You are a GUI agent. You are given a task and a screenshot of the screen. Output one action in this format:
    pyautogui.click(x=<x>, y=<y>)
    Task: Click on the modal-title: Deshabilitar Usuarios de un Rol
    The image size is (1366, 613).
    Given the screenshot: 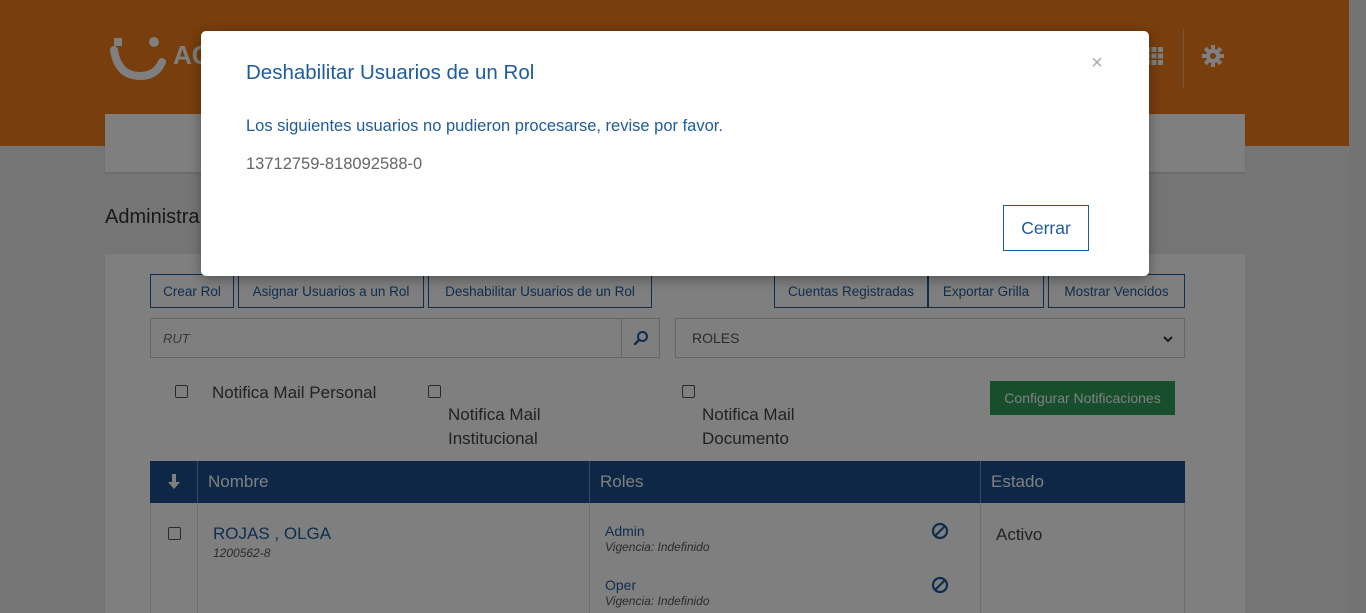 What is the action you would take?
    pyautogui.click(x=390, y=72)
    